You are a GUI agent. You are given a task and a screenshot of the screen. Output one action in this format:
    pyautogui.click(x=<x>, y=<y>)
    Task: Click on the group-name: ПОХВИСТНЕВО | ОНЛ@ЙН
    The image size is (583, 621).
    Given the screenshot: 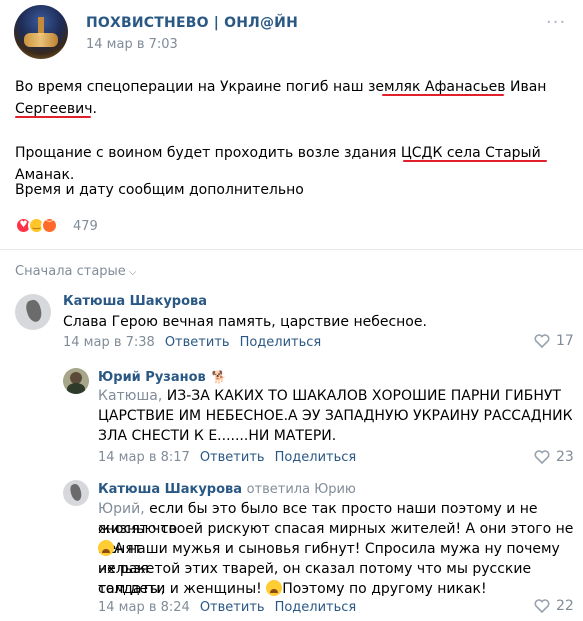 What is the action you would take?
    pyautogui.click(x=192, y=23)
    